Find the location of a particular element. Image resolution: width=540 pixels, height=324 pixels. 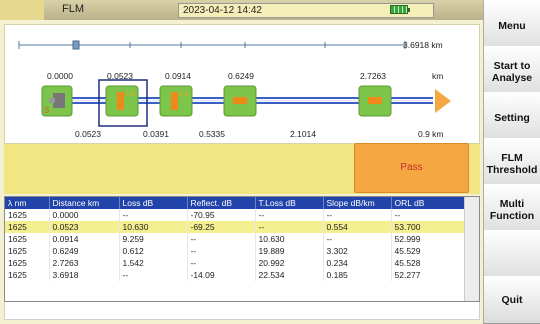

span-length-label: 0.5335 is located at coordinates (212, 134).